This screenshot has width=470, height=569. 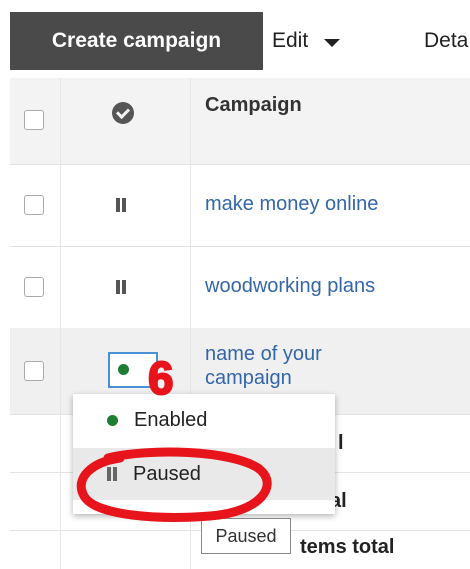 What do you see at coordinates (112, 420) in the screenshot?
I see `green-dot-icon` at bounding box center [112, 420].